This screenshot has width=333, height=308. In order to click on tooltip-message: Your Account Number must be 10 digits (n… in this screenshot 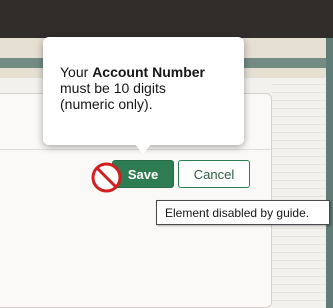, I will do `click(147, 88)`.